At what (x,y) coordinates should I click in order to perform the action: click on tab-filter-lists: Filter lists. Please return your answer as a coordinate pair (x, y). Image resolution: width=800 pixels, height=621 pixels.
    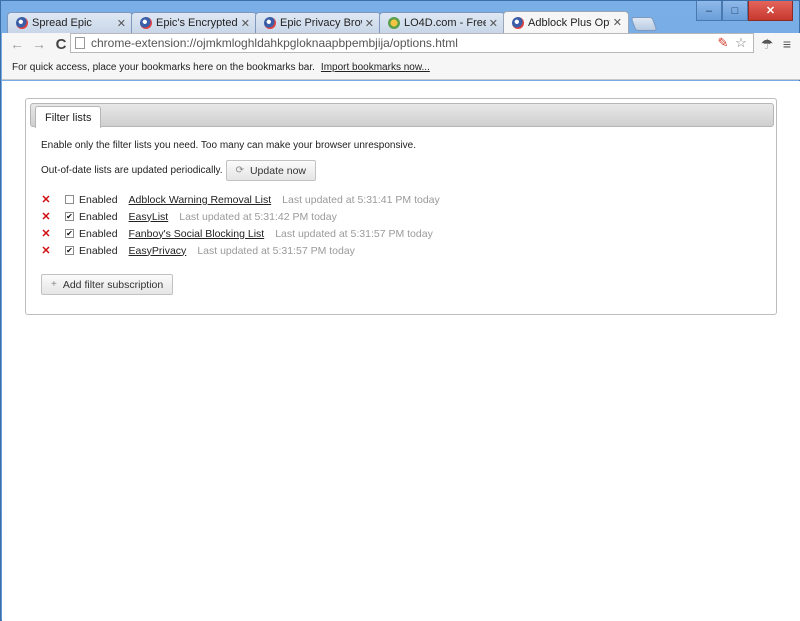
    Looking at the image, I should click on (68, 117).